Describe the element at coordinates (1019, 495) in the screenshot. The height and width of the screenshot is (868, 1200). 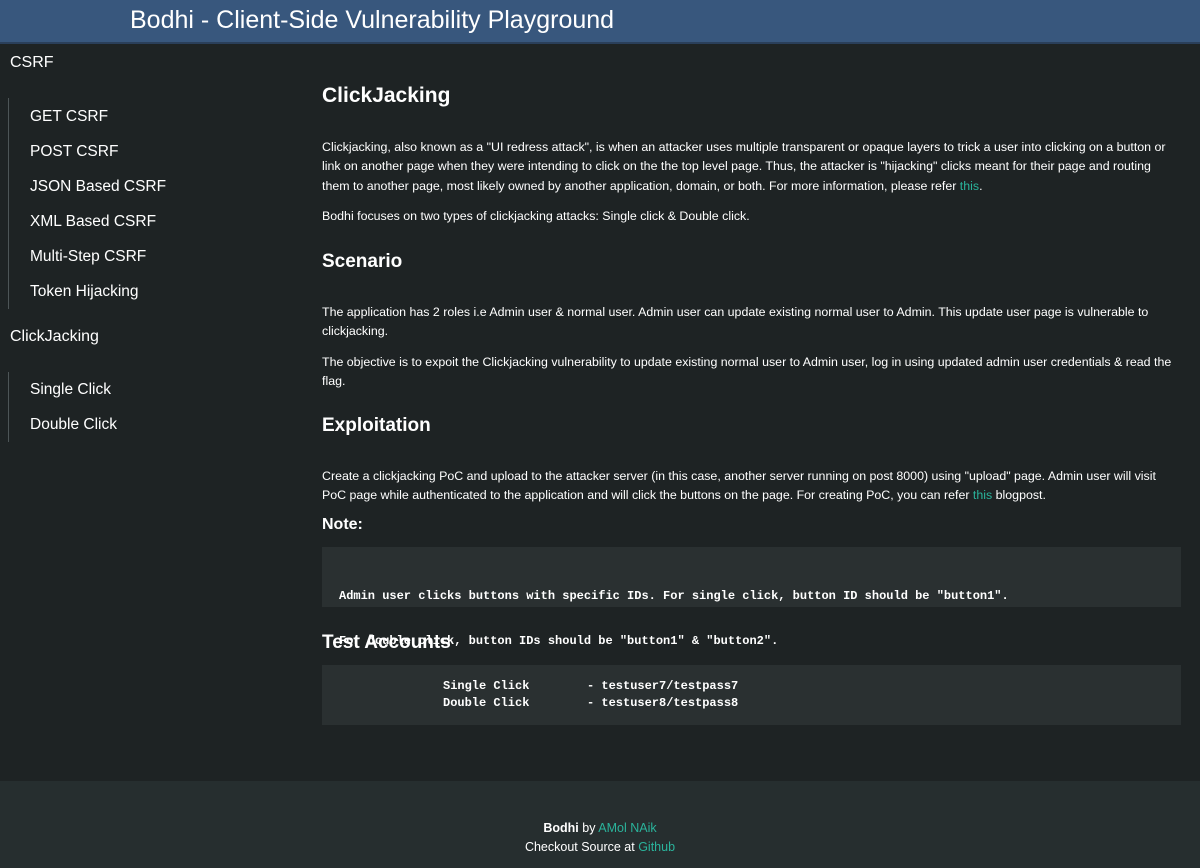
I see `exploitation-after: blogpost.` at that location.